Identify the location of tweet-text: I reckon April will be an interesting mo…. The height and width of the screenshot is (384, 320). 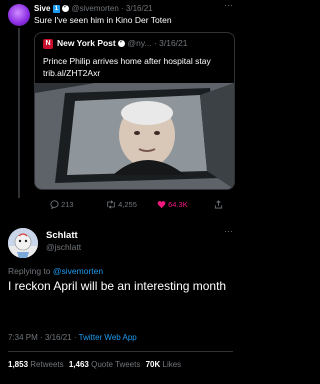
(117, 286).